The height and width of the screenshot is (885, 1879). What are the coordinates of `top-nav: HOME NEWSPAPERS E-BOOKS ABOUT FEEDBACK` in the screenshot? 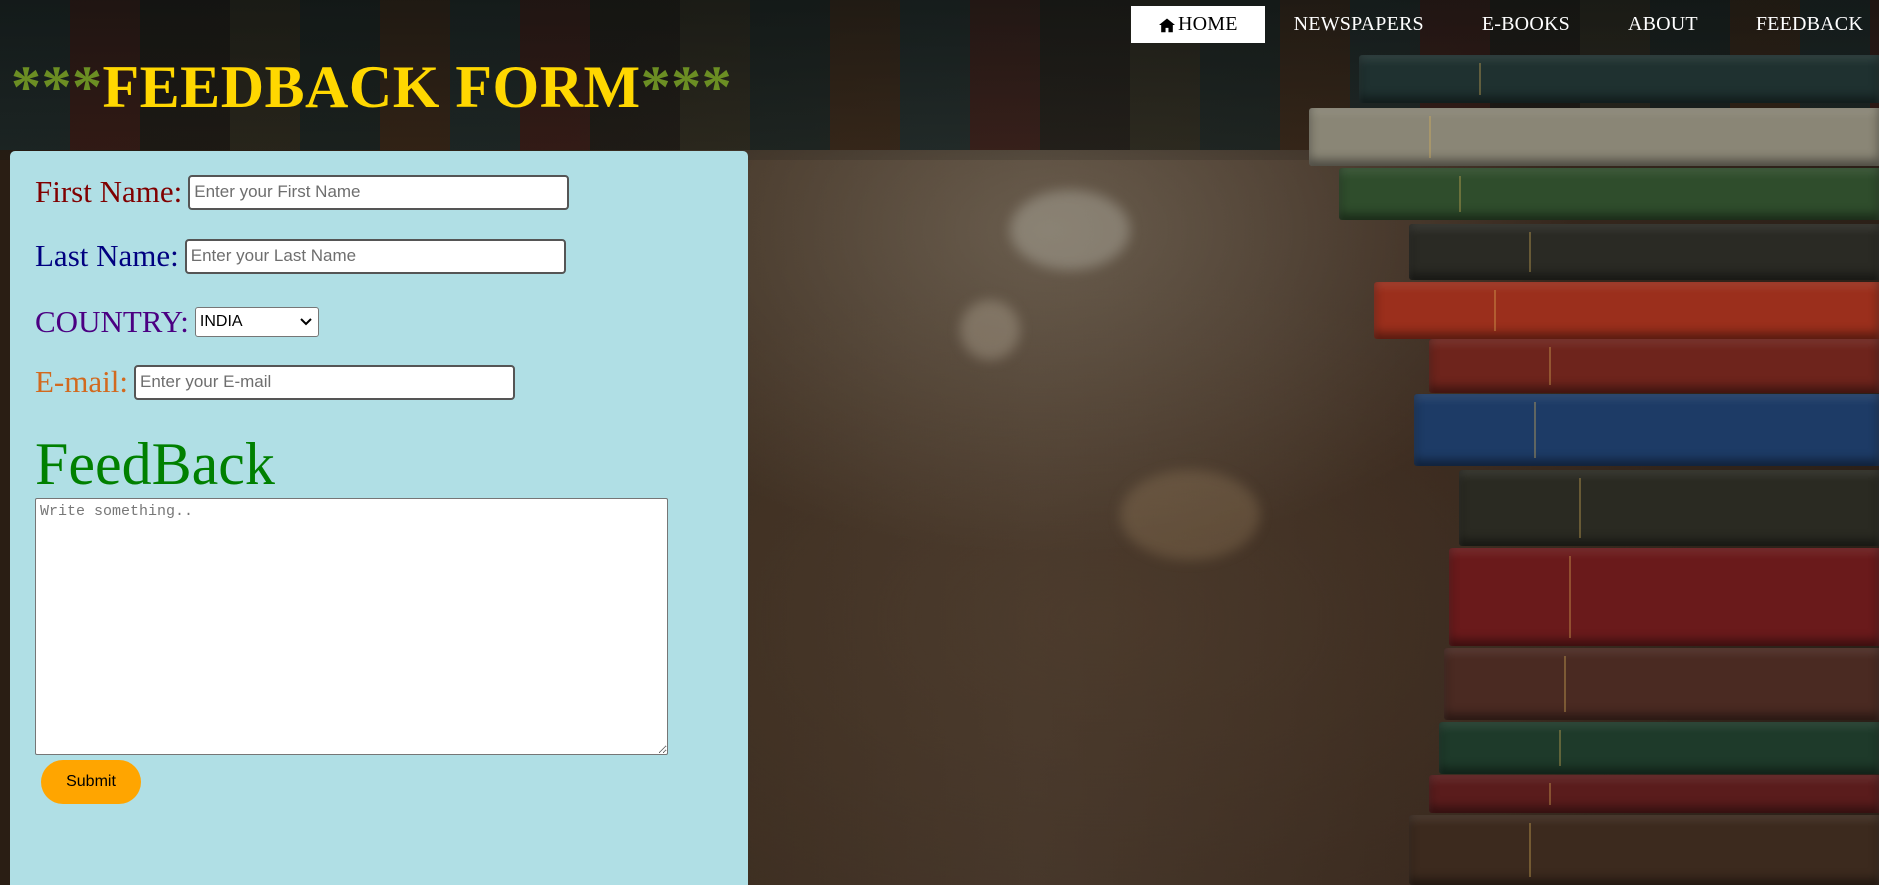 It's located at (1504, 24).